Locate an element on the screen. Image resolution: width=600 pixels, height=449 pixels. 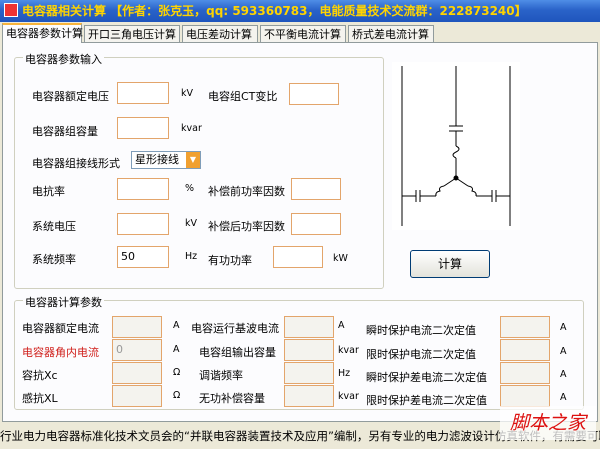
capacity-label: 电容器组容量 is located at coordinates (65, 131).